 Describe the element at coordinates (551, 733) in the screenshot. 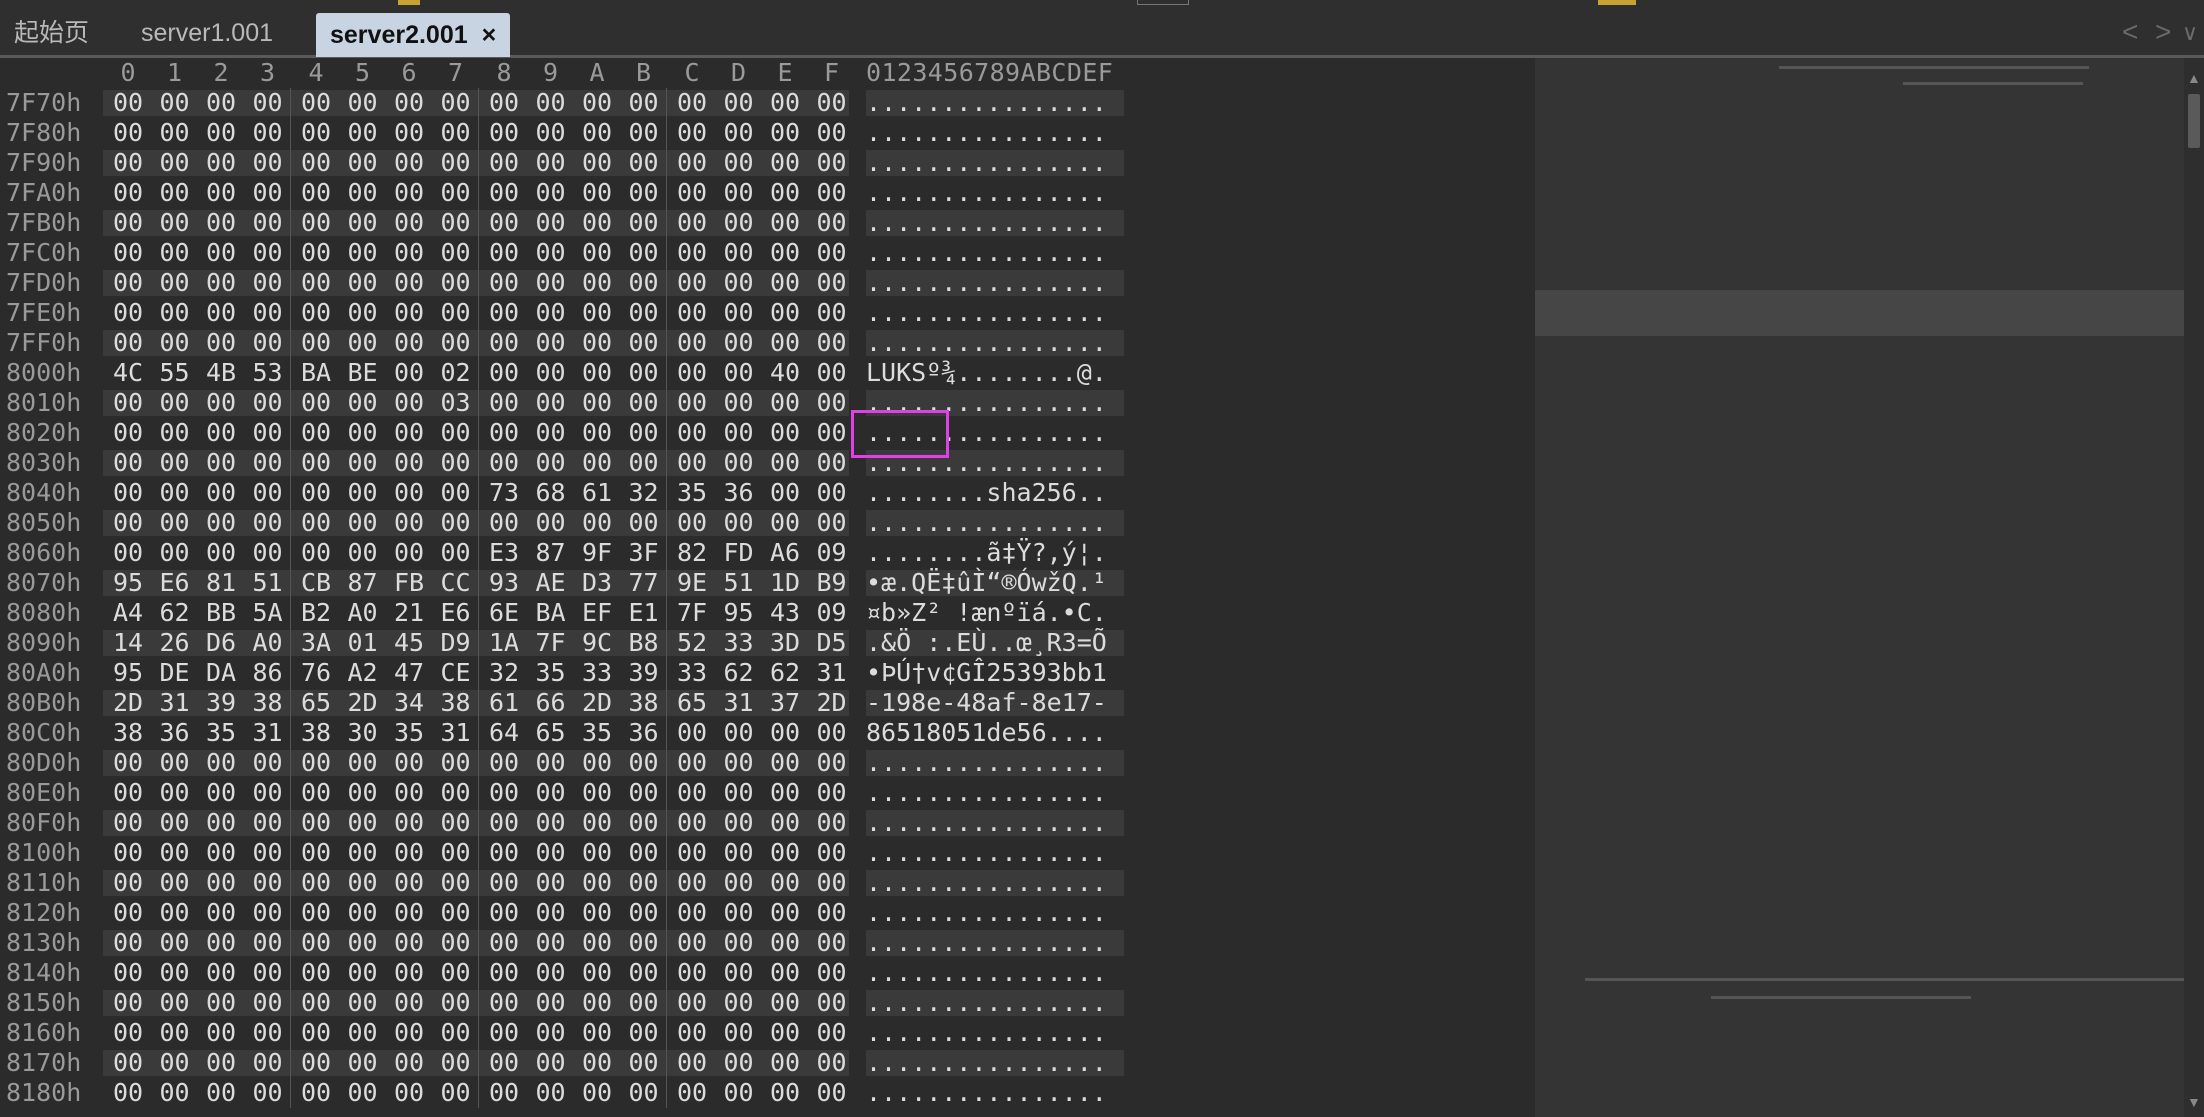

I see `hex-byte: 65` at that location.